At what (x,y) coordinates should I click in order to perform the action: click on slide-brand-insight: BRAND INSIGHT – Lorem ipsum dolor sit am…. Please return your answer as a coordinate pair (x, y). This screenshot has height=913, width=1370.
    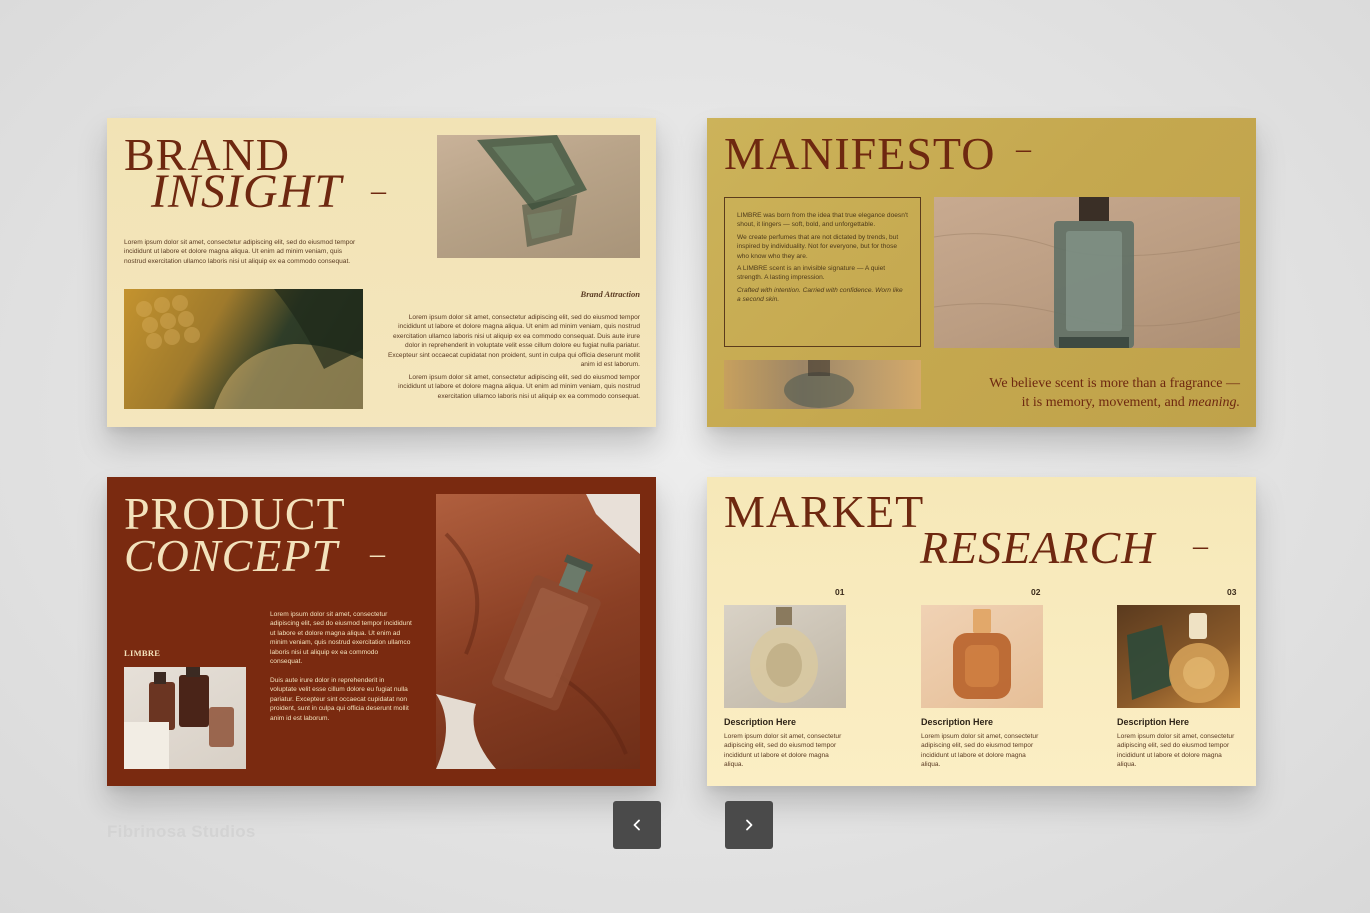
    Looking at the image, I should click on (381, 272).